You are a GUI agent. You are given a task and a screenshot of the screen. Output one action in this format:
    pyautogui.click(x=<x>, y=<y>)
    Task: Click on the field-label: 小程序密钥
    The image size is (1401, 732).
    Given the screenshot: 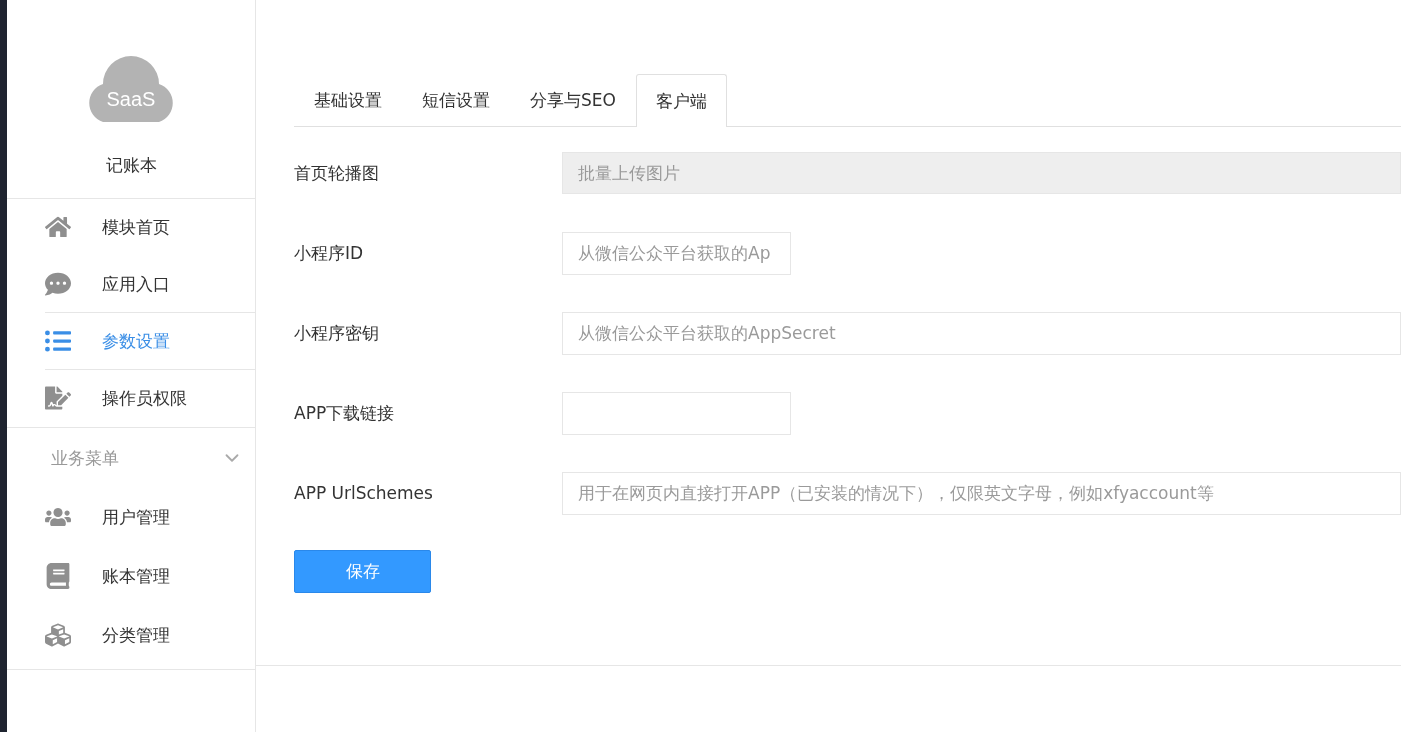 What is the action you would take?
    pyautogui.click(x=337, y=333)
    